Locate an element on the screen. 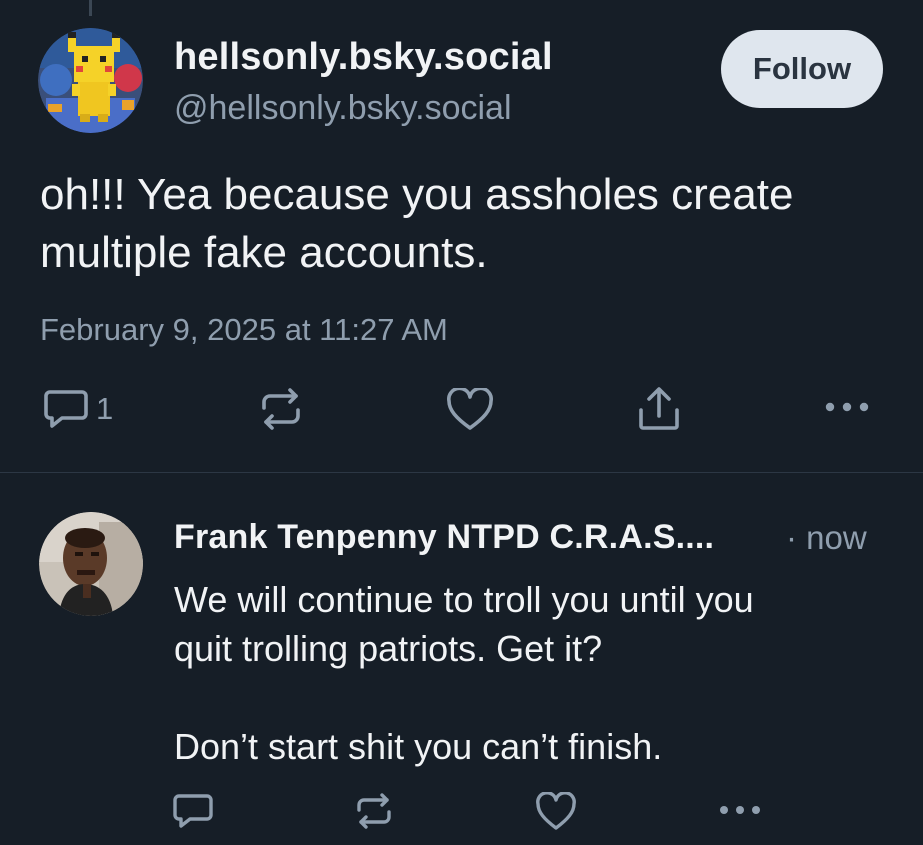 The width and height of the screenshot is (923, 845). follow-button: Follow is located at coordinates (802, 69).